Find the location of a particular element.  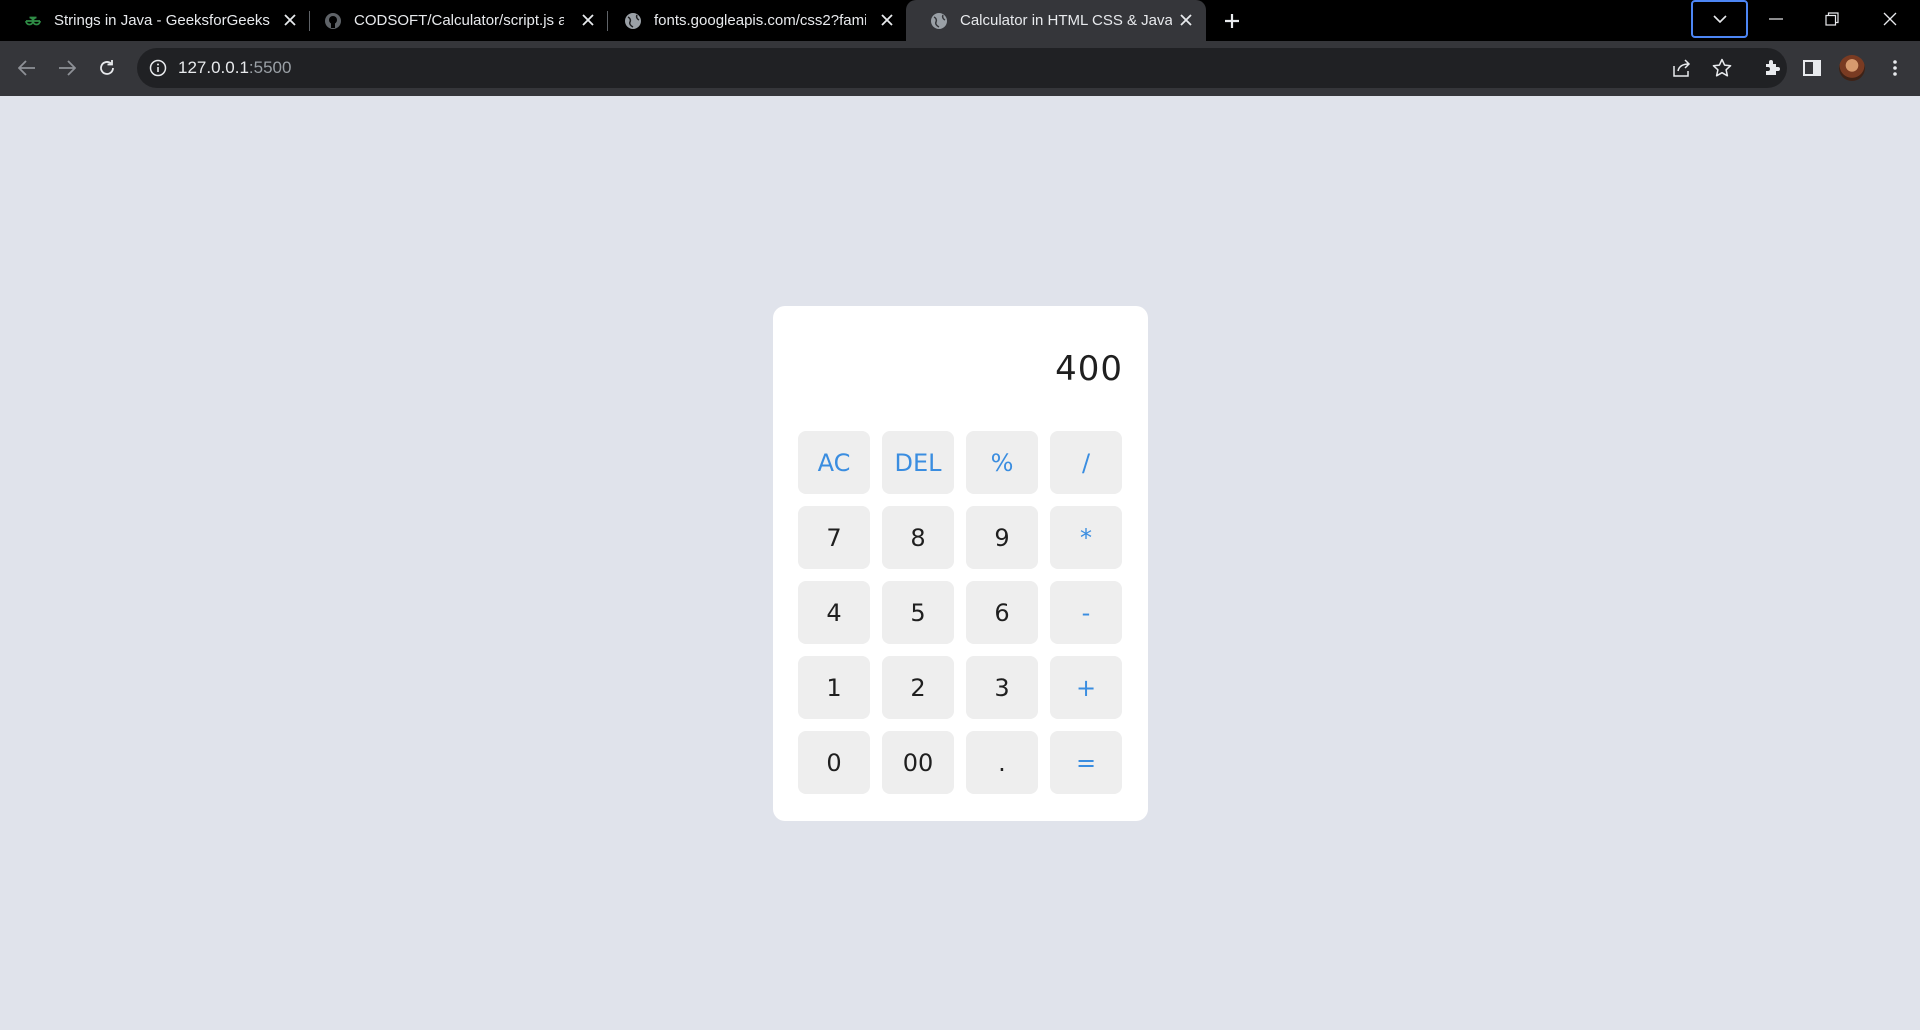

extensions-button is located at coordinates (1772, 68).